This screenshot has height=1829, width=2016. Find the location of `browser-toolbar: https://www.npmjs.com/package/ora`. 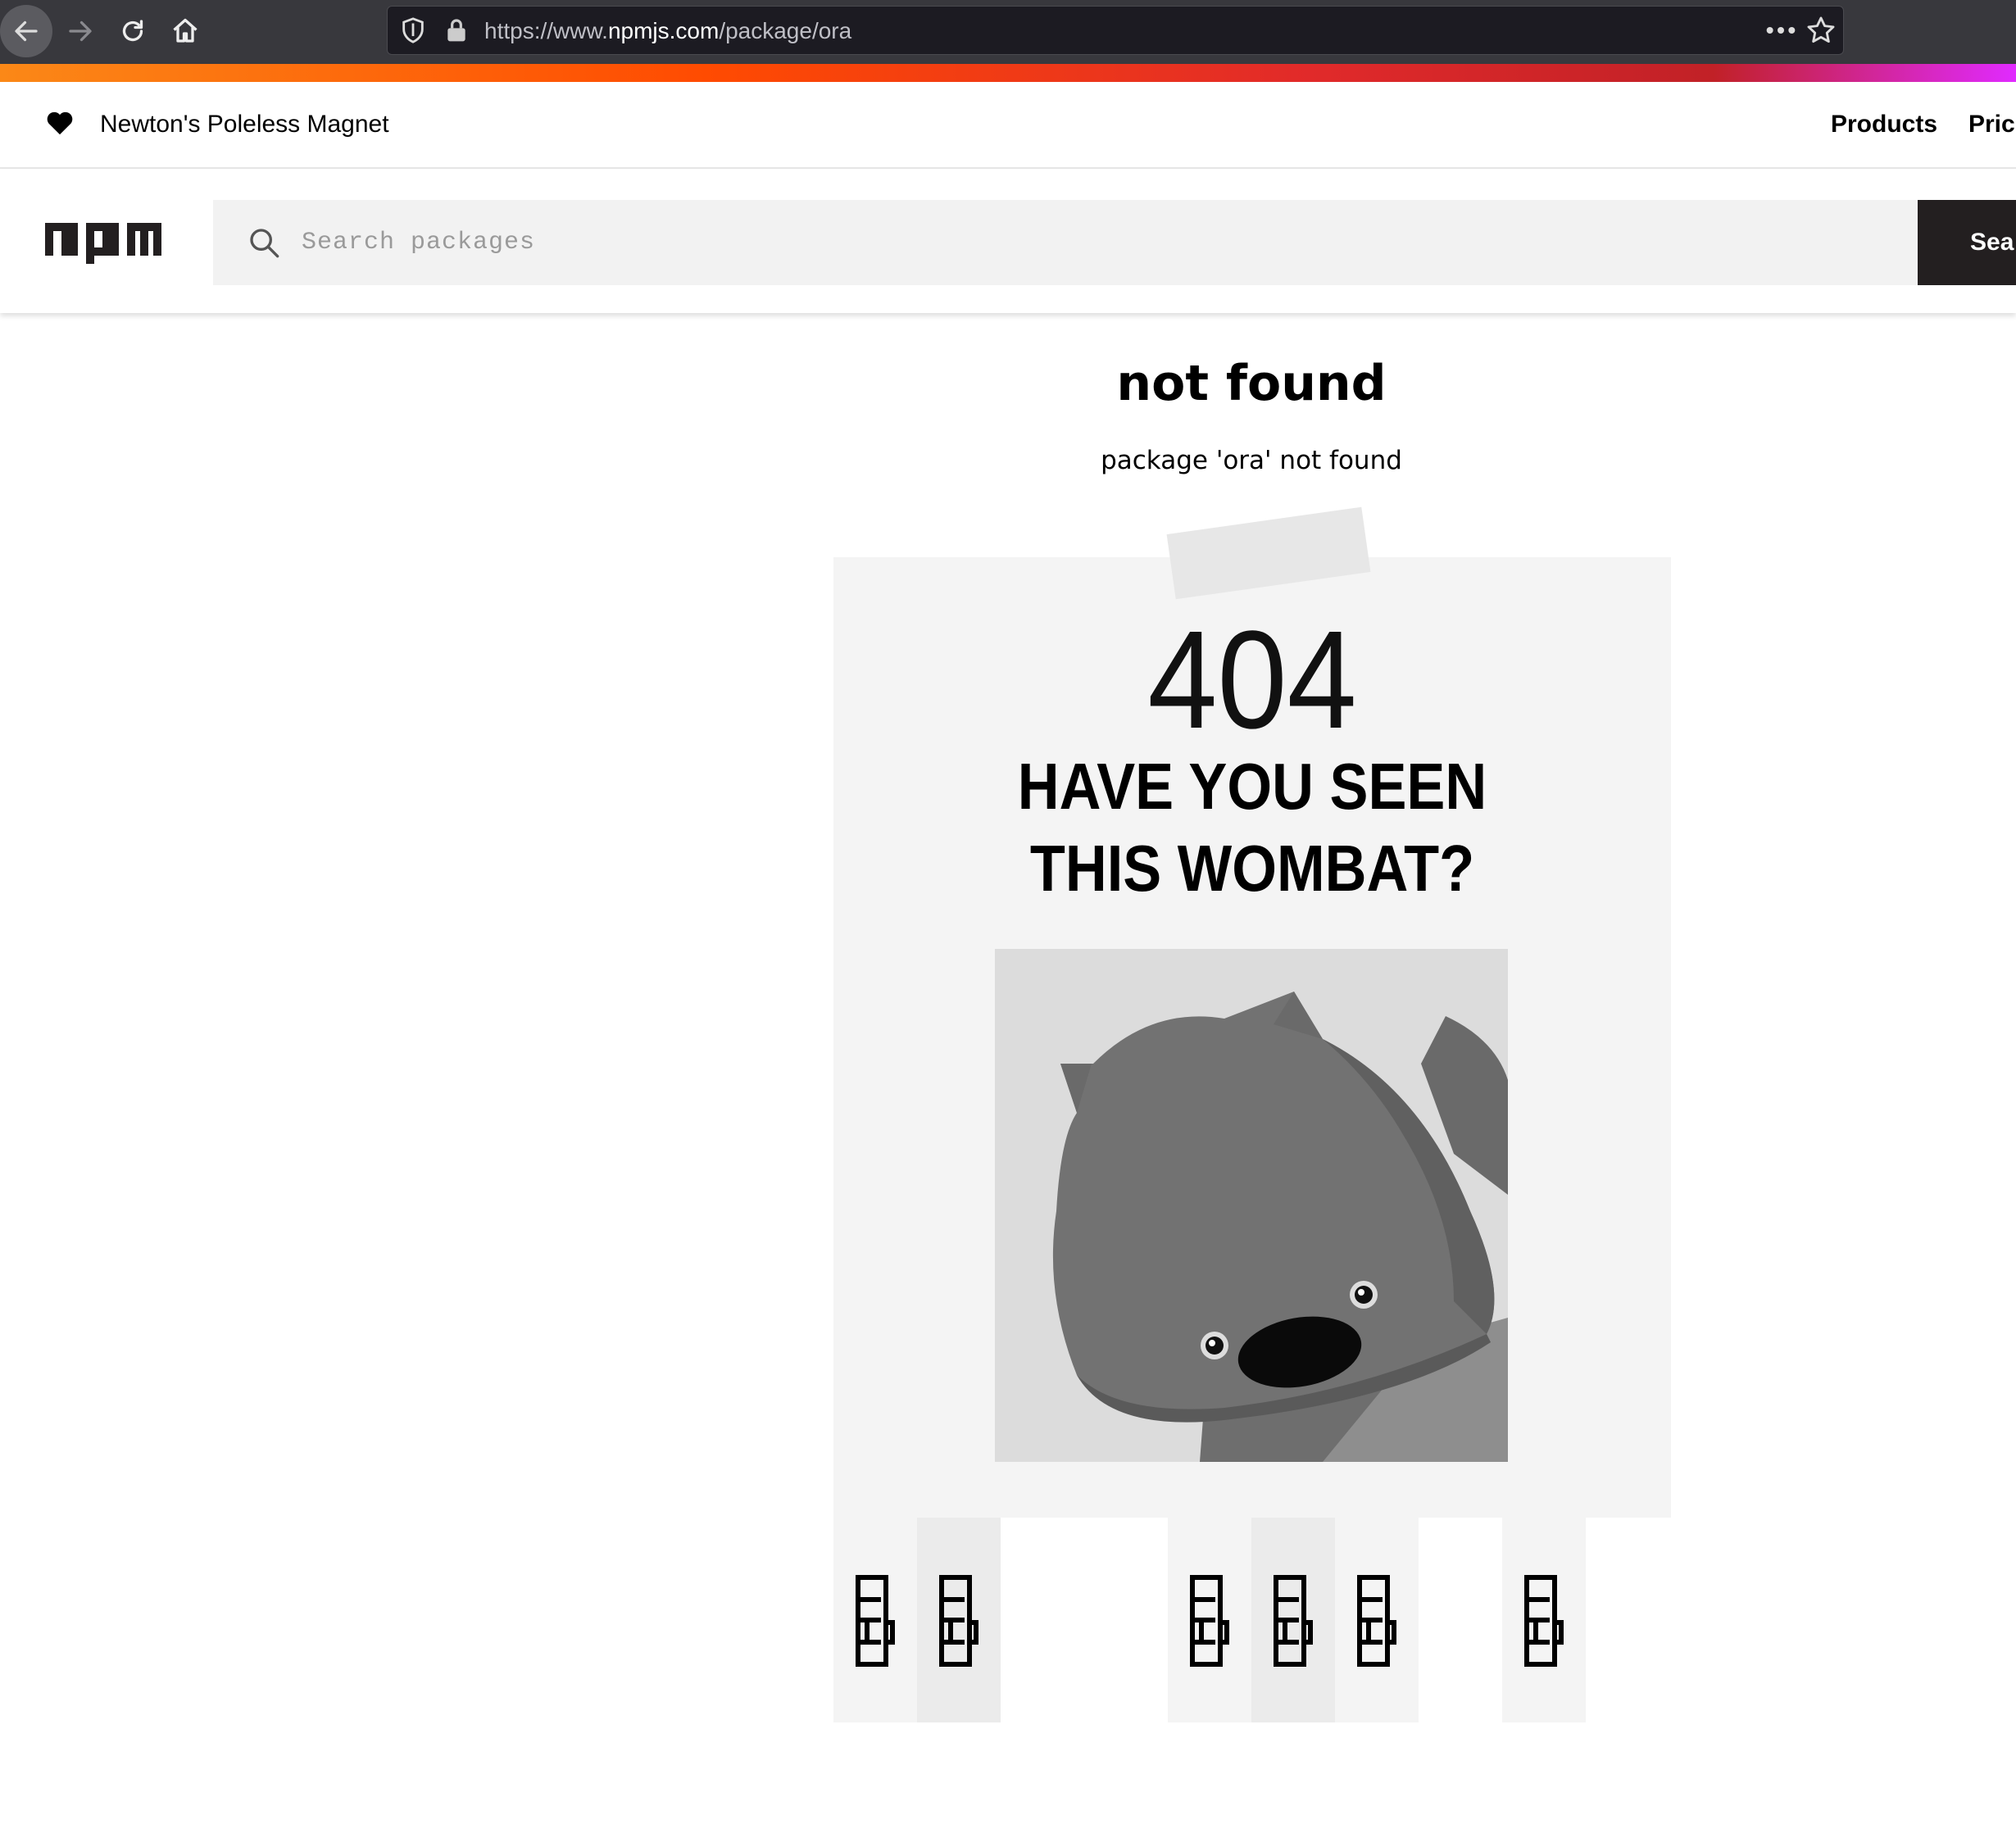

browser-toolbar: https://www.npmjs.com/package/ora is located at coordinates (1008, 32).